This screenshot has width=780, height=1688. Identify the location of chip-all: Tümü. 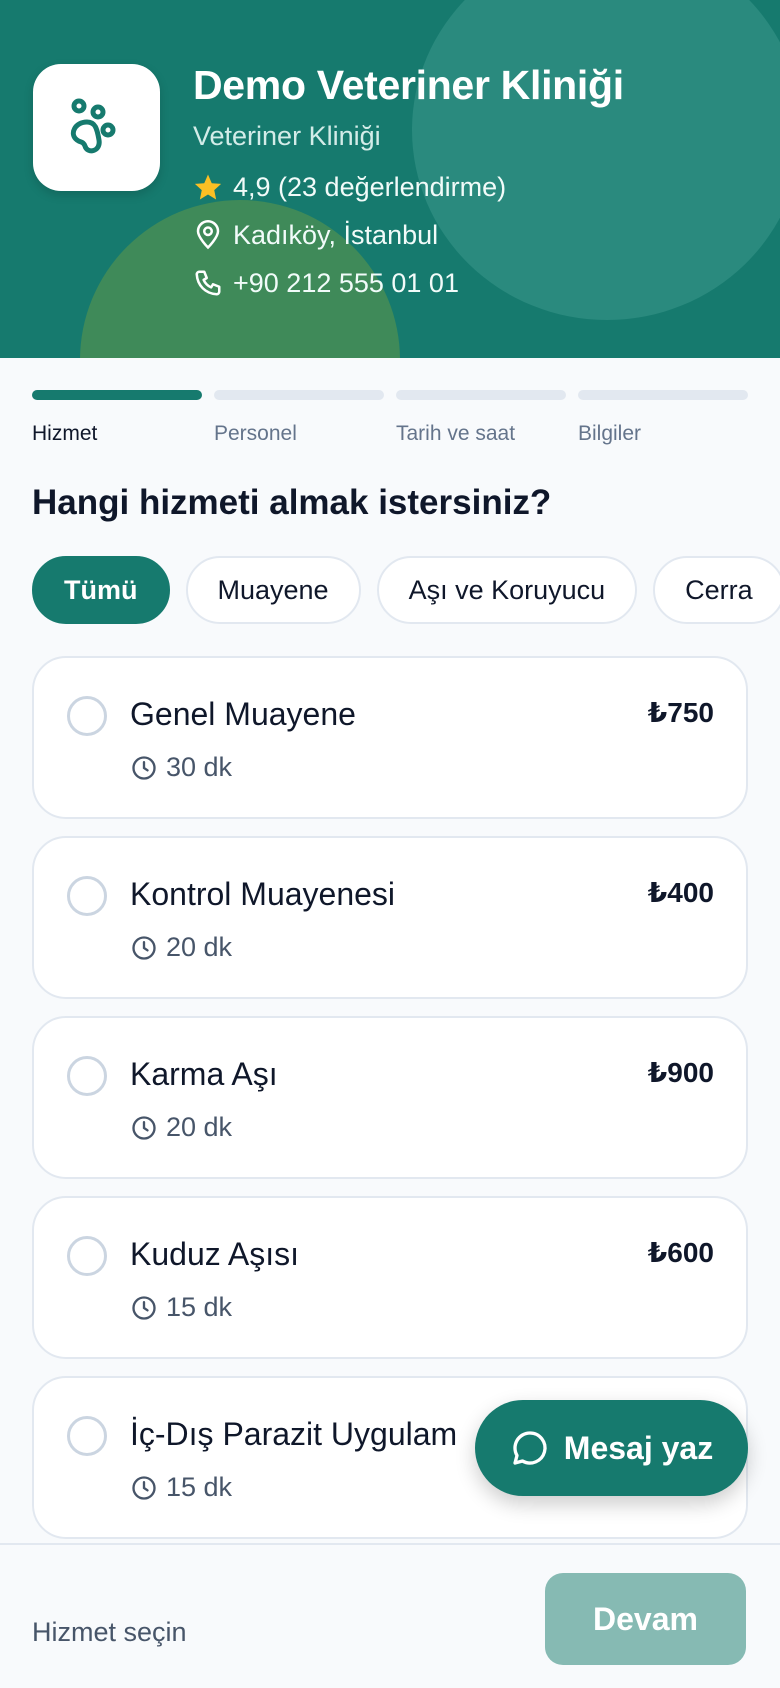
(101, 590).